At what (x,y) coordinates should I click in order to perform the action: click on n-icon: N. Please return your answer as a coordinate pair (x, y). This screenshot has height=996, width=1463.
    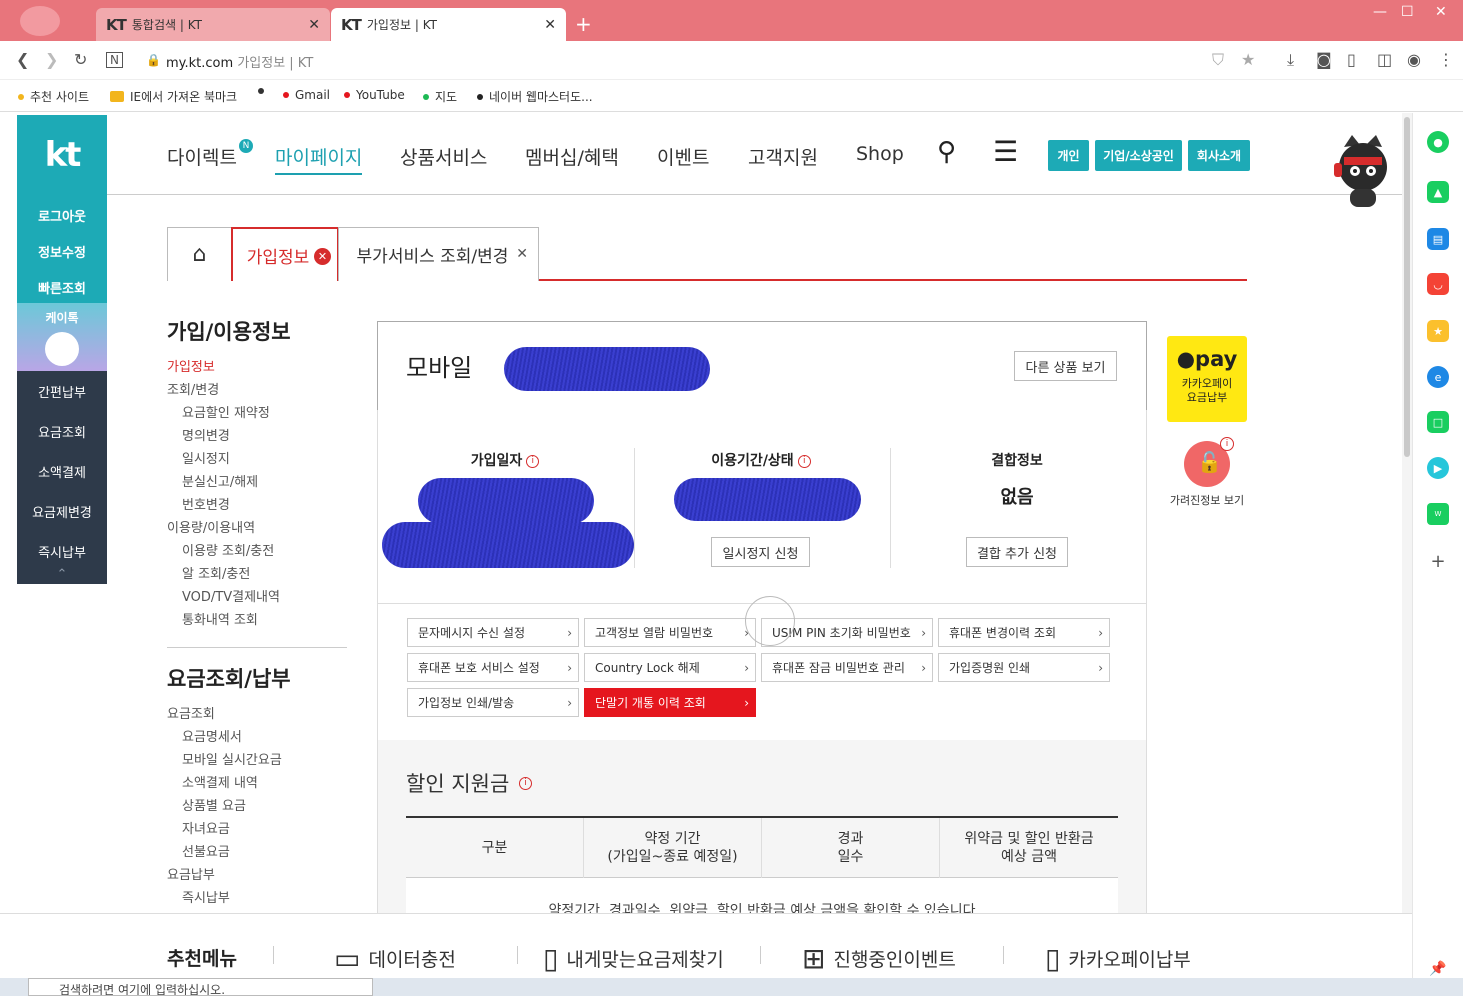
    Looking at the image, I should click on (114, 60).